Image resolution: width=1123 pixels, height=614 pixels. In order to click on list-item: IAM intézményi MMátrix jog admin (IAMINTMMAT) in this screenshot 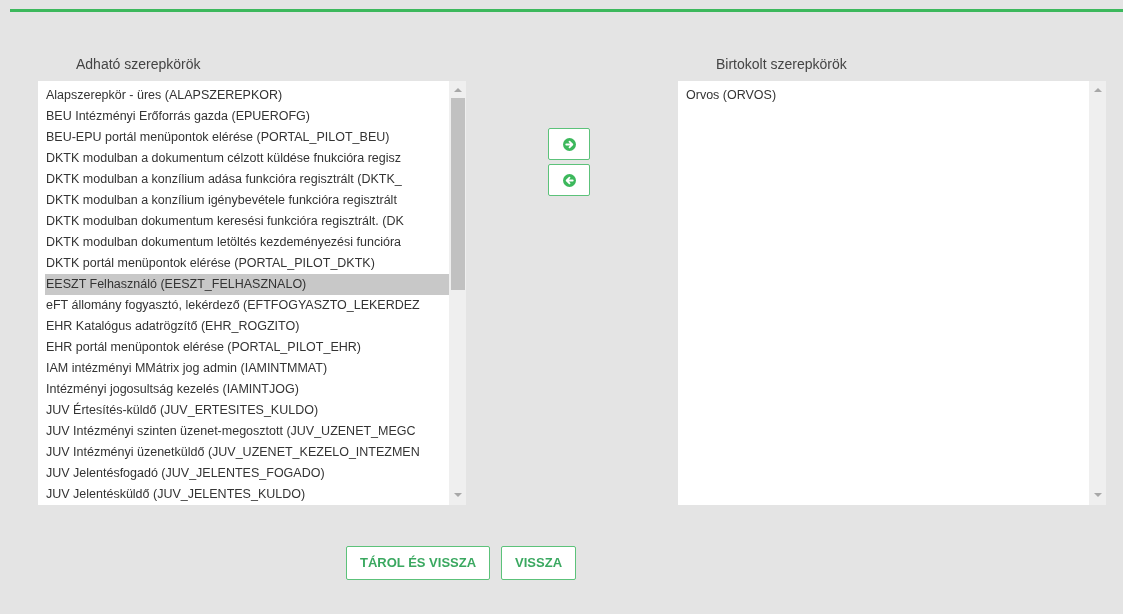, I will do `click(247, 368)`.